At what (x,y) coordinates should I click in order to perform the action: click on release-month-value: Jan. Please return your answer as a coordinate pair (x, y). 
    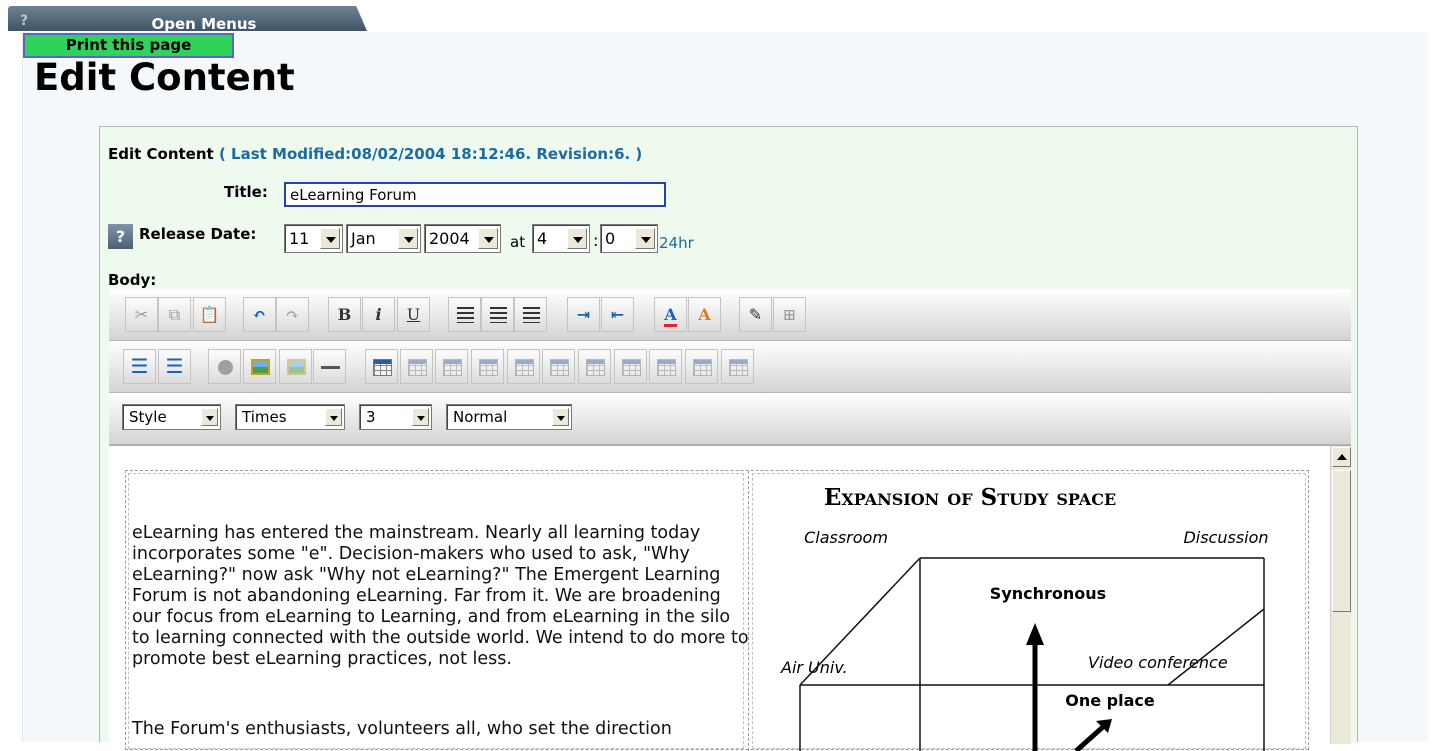
    Looking at the image, I should click on (363, 238).